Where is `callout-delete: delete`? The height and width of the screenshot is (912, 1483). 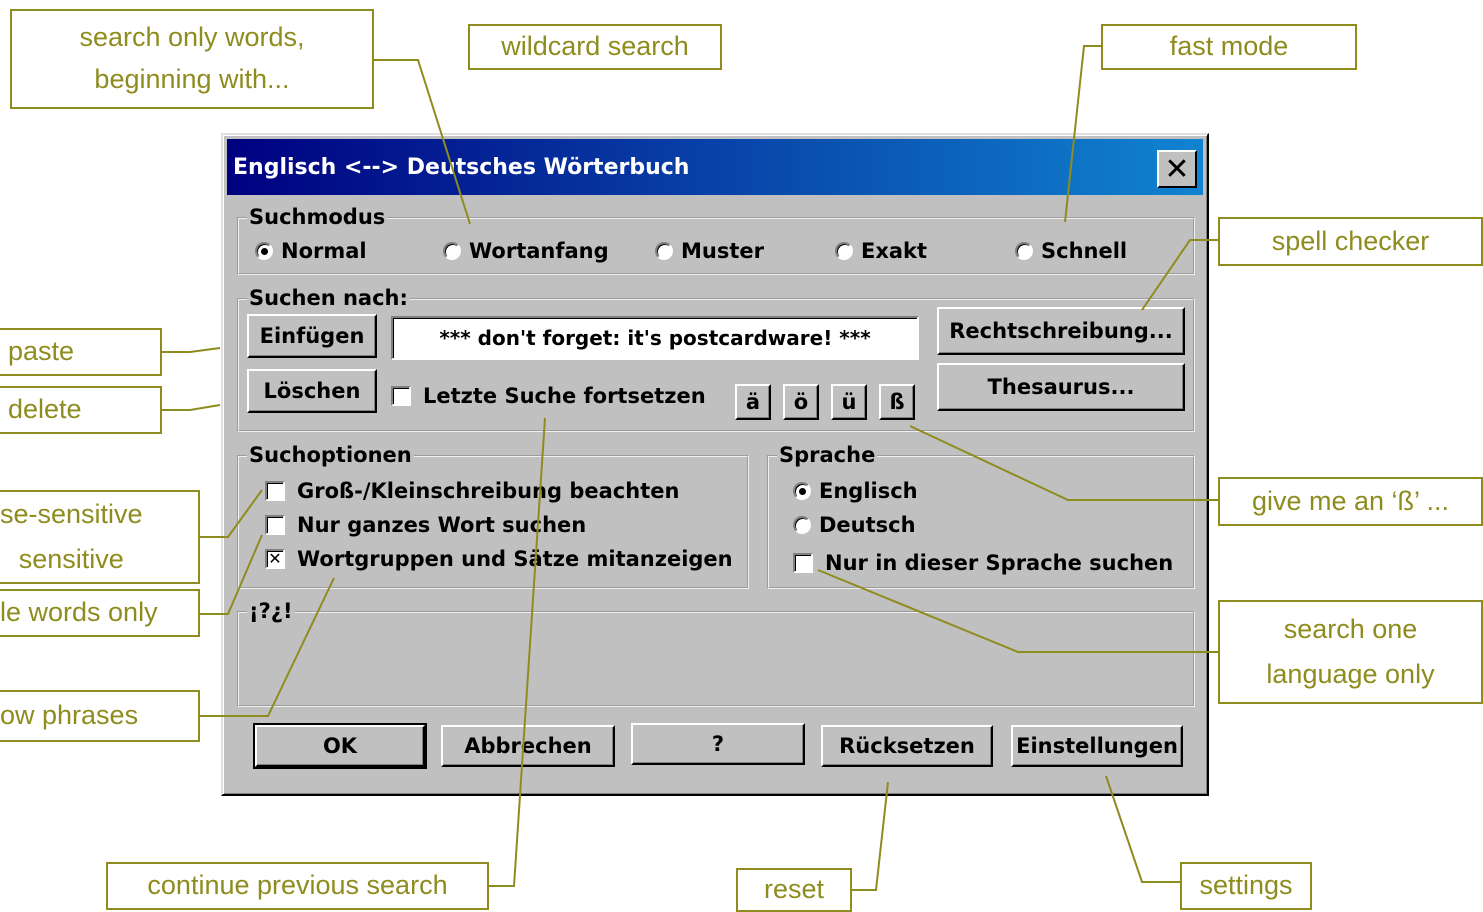 callout-delete: delete is located at coordinates (81, 410).